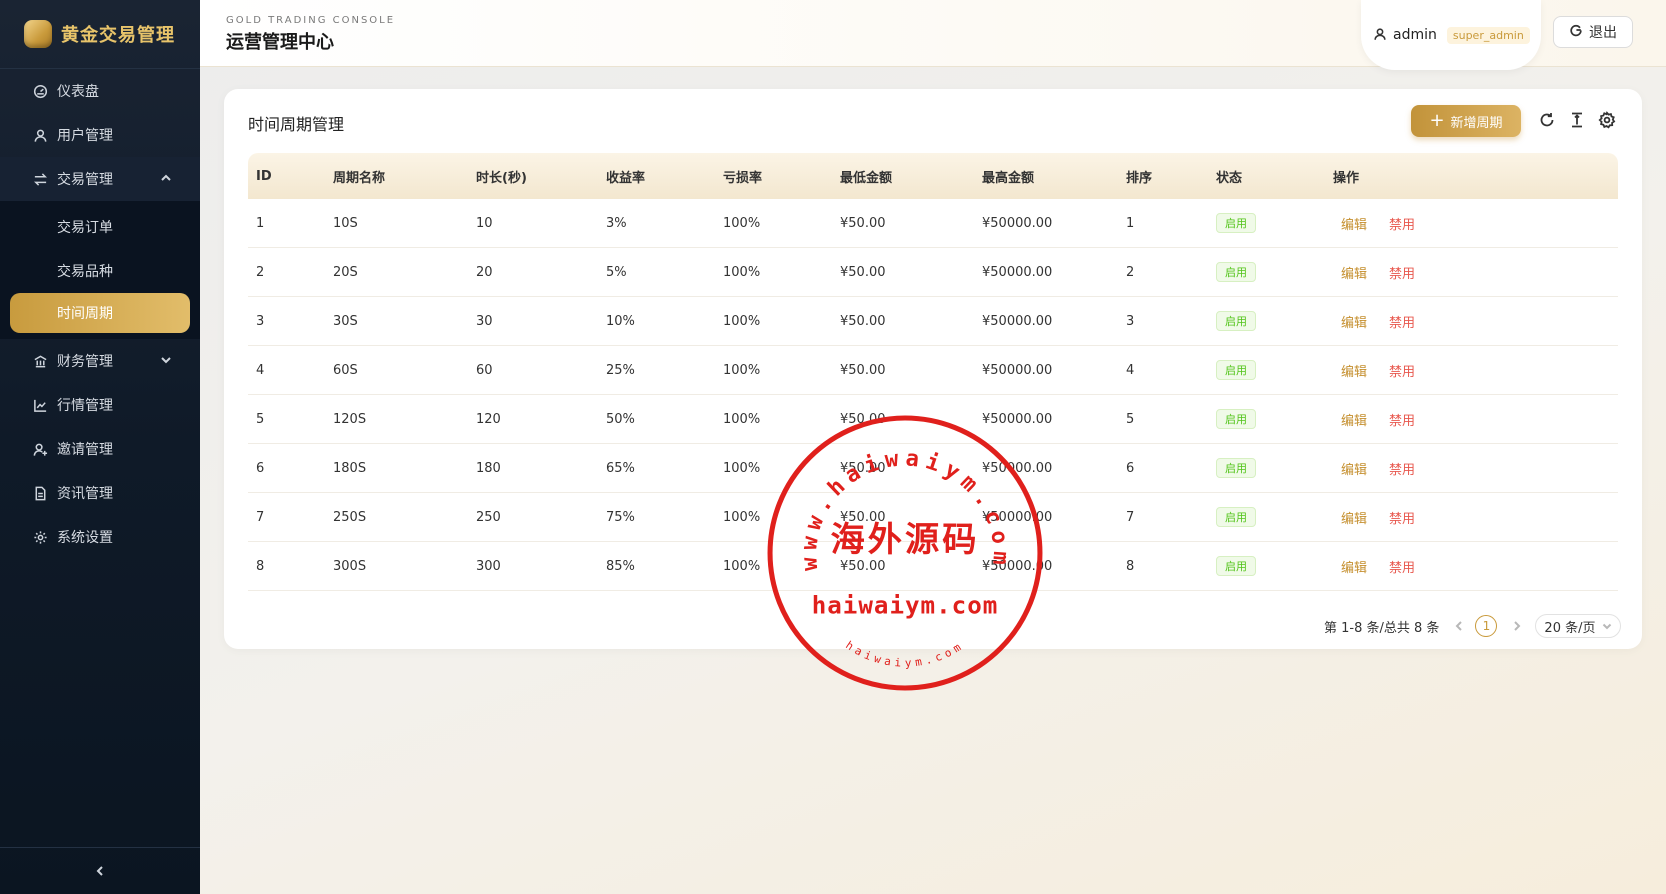 The width and height of the screenshot is (1666, 894). Describe the element at coordinates (85, 450) in the screenshot. I see `sidebar-item-label: 邀请管理` at that location.